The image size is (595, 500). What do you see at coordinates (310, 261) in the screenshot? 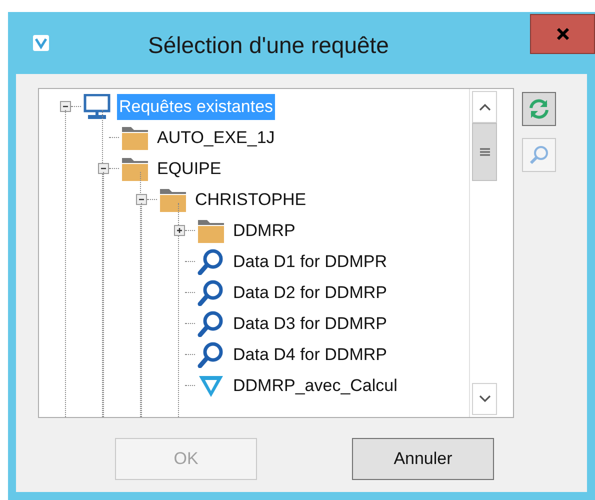
I see `tree-item: Data D1 for DDMPR` at bounding box center [310, 261].